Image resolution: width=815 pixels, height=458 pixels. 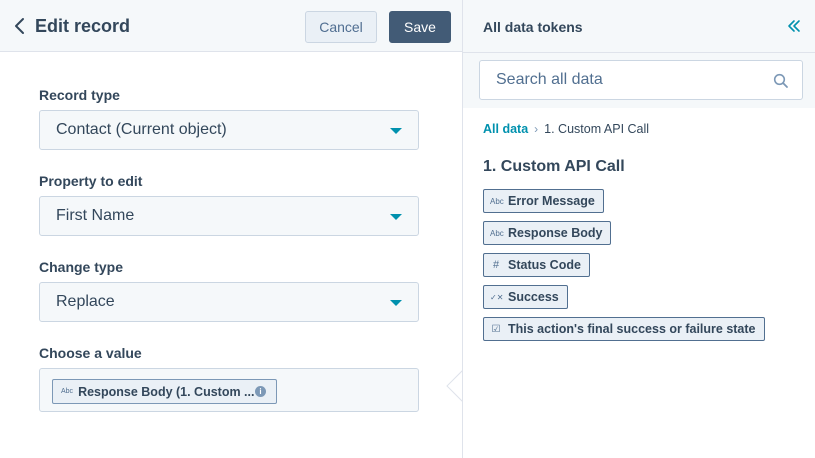 What do you see at coordinates (260, 391) in the screenshot?
I see `info-icon: i` at bounding box center [260, 391].